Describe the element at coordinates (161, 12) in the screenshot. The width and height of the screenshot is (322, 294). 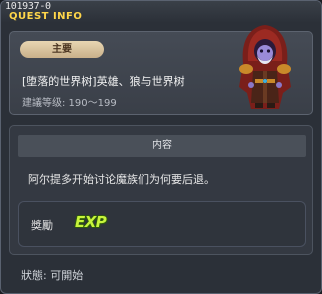
I see `title-bar: 101937-0 QUEST INFO` at that location.